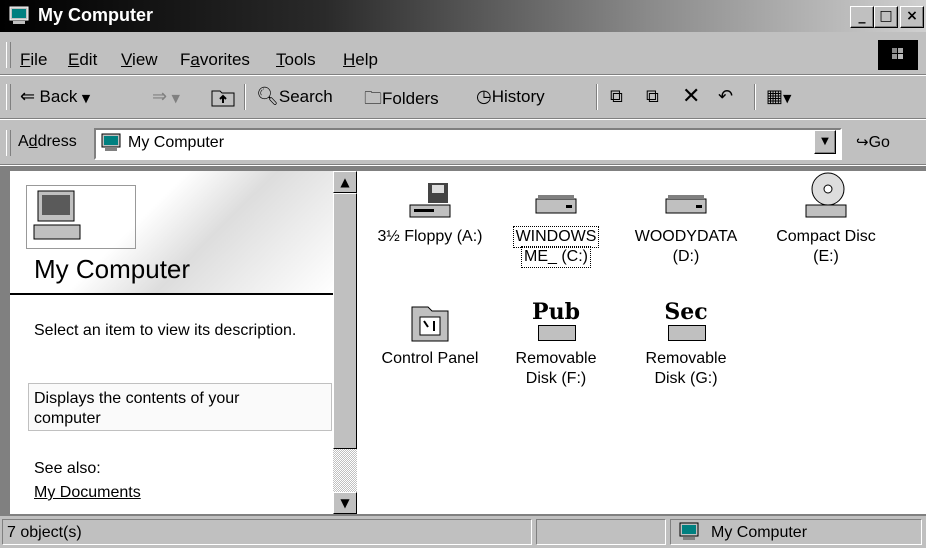 The image size is (926, 548). Describe the element at coordinates (82, 60) in the screenshot. I see `menu-edit: Edit` at that location.